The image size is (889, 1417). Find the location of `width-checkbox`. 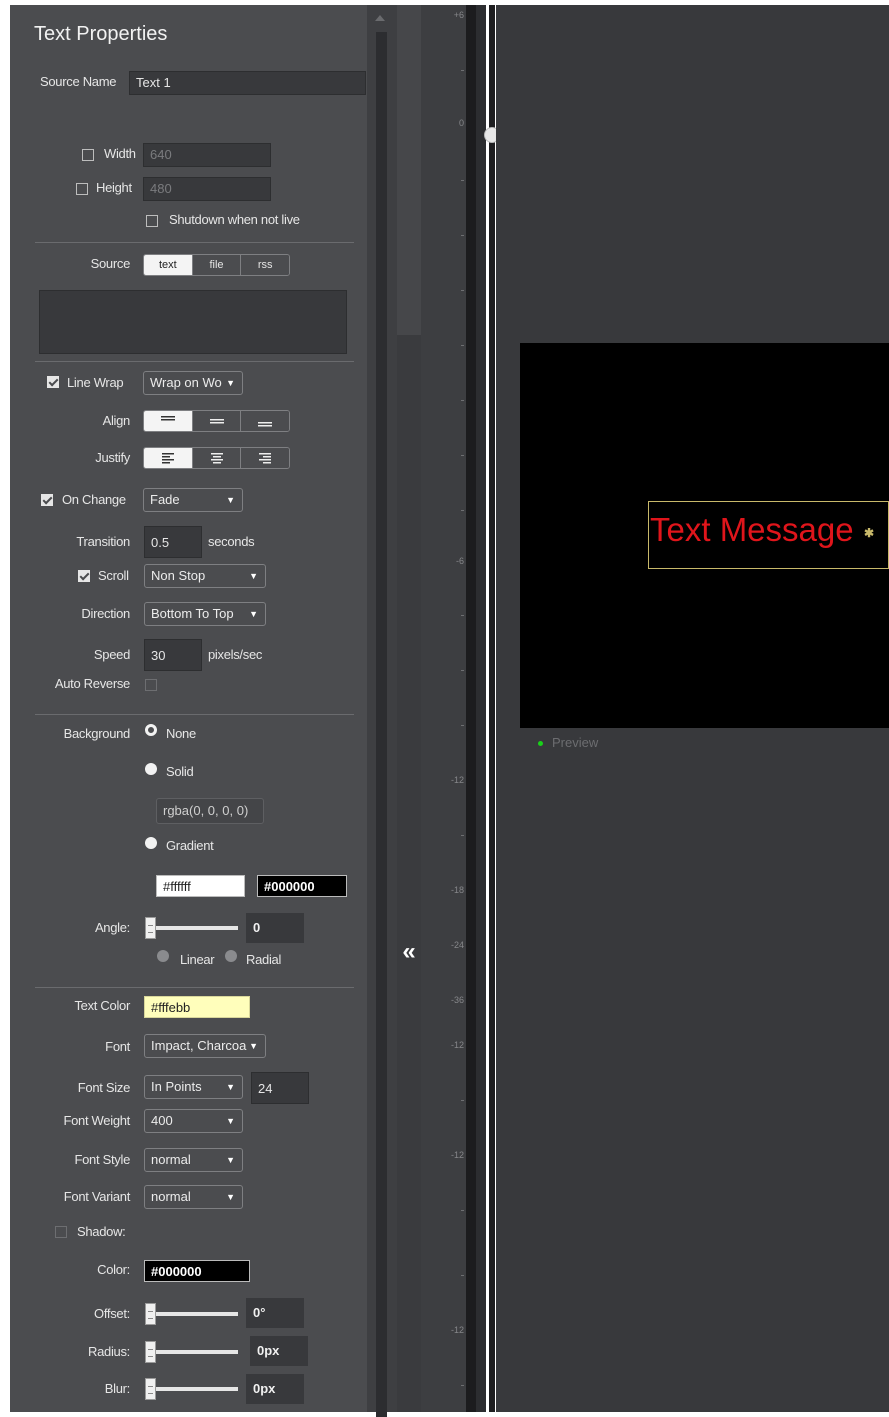

width-checkbox is located at coordinates (88, 155).